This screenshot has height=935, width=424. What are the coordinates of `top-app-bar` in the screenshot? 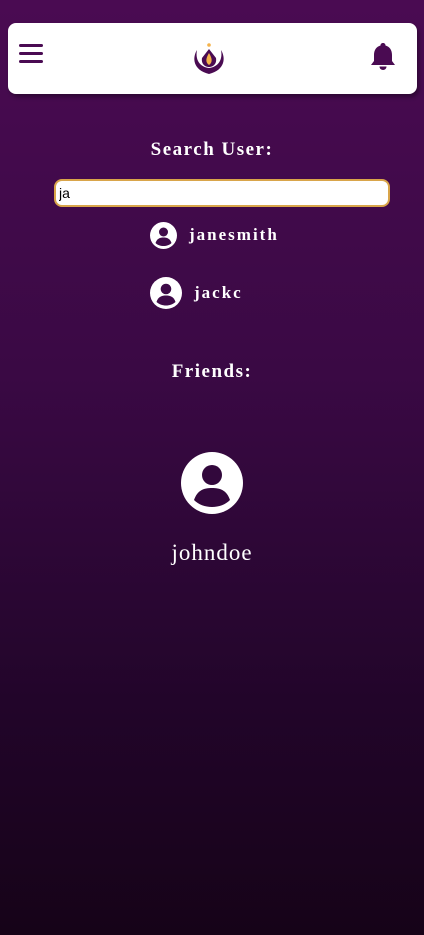 It's located at (212, 58).